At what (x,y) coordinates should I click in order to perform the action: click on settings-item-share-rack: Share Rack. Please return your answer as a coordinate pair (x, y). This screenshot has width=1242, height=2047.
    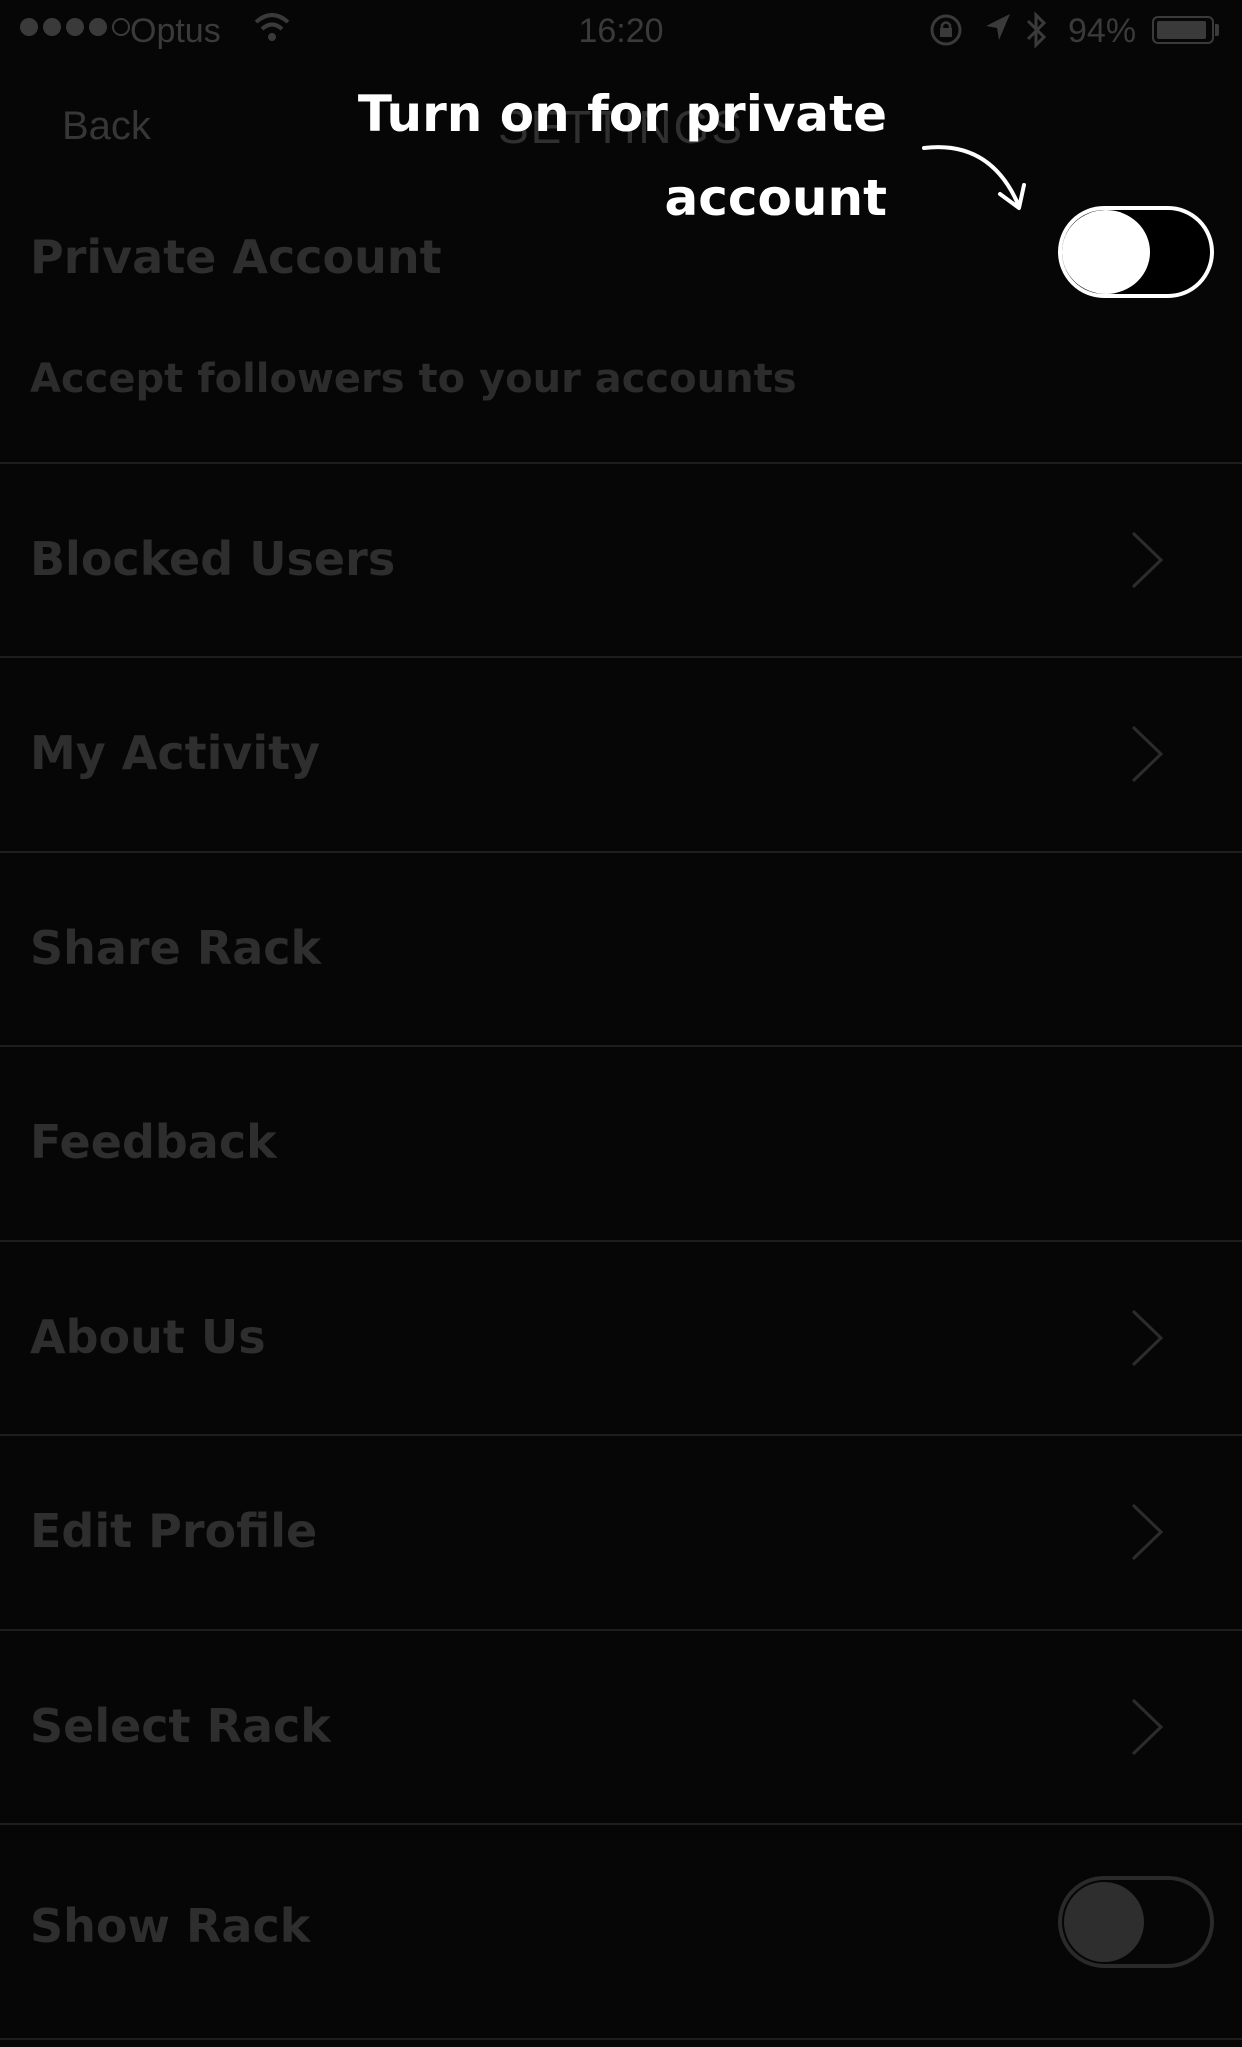
    Looking at the image, I should click on (621, 950).